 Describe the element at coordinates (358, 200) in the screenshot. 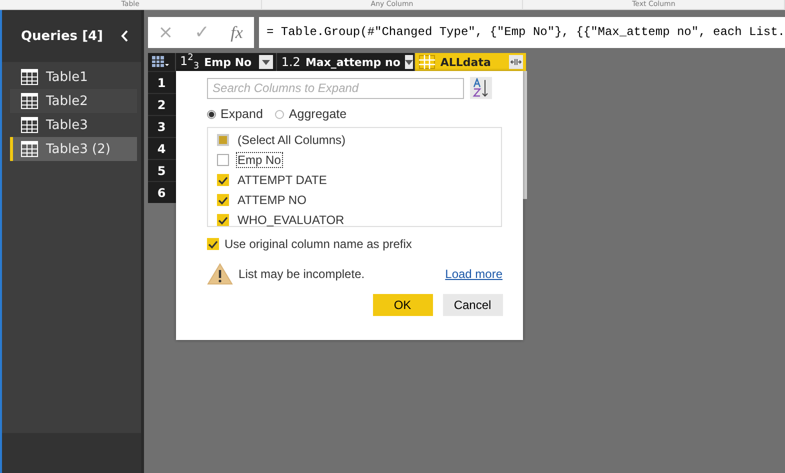

I see `column-checkbox: ATTEMP NO` at that location.